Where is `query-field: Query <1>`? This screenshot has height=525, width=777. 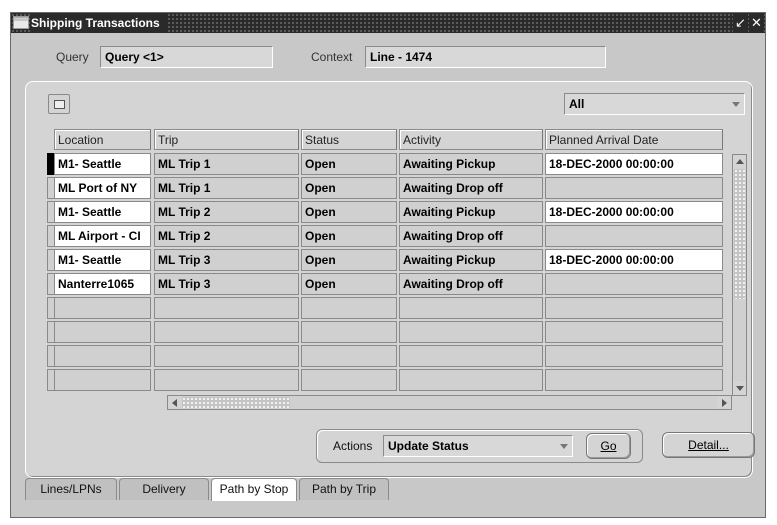 query-field: Query <1> is located at coordinates (186, 57).